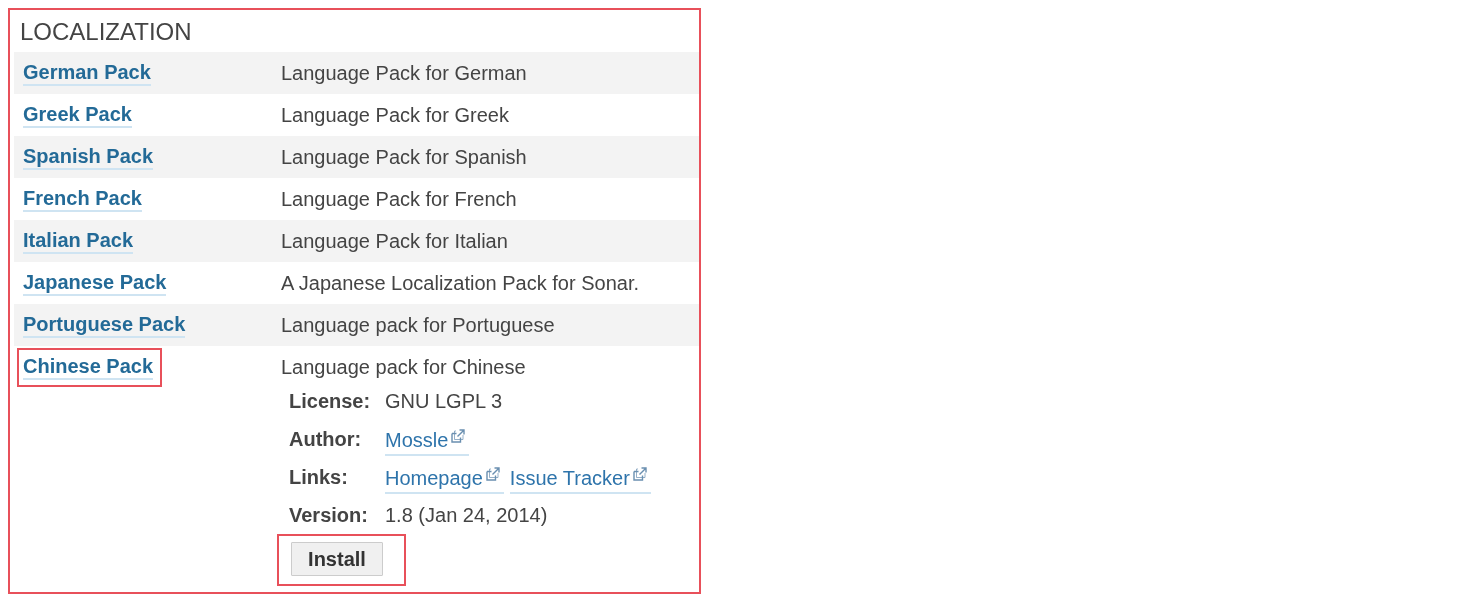 This screenshot has width=1468, height=606. Describe the element at coordinates (78, 241) in the screenshot. I see `pack-link: Italian Pack` at that location.